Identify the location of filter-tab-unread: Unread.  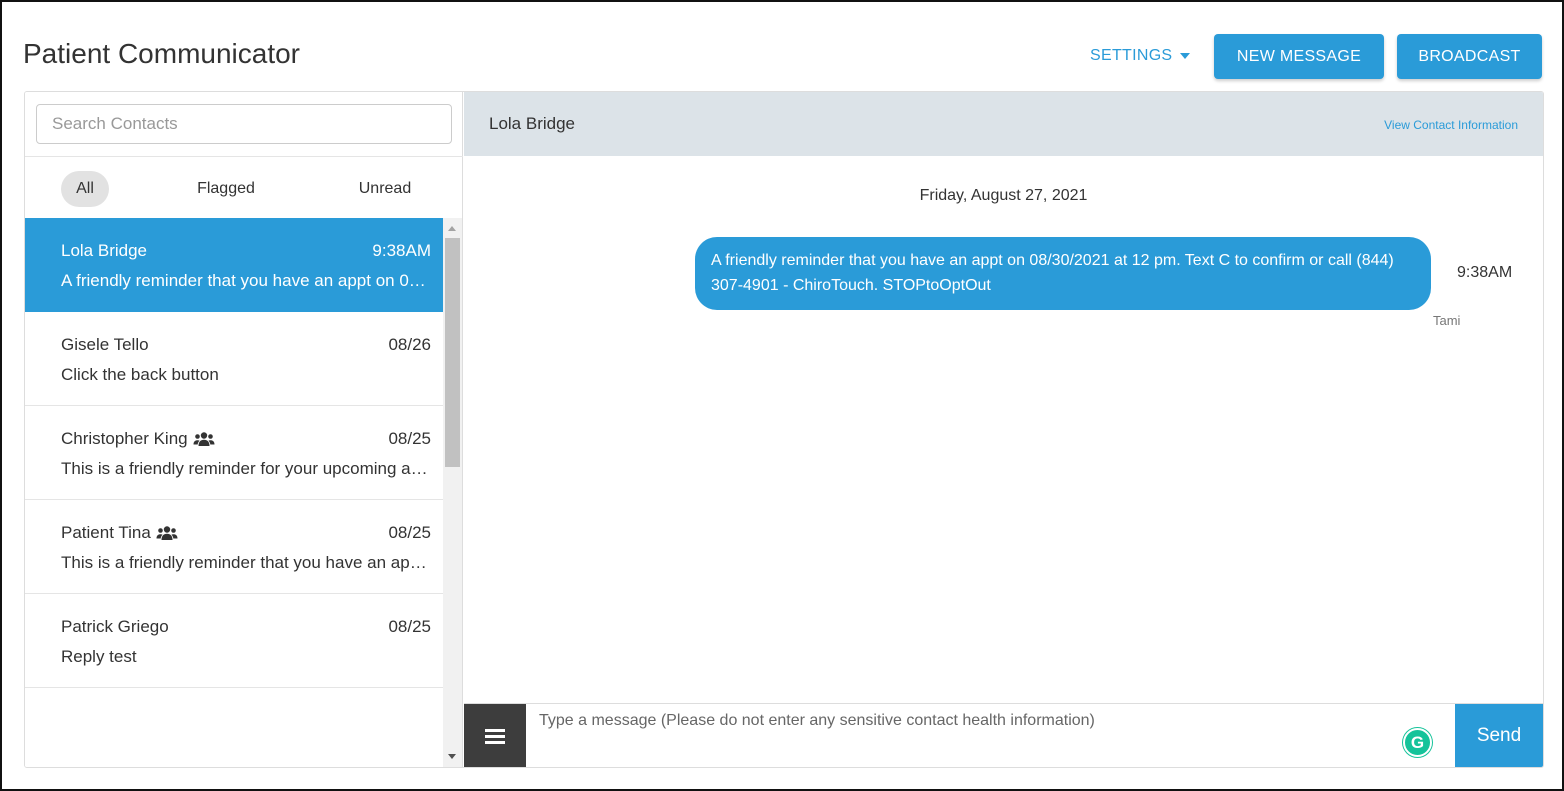
(385, 189).